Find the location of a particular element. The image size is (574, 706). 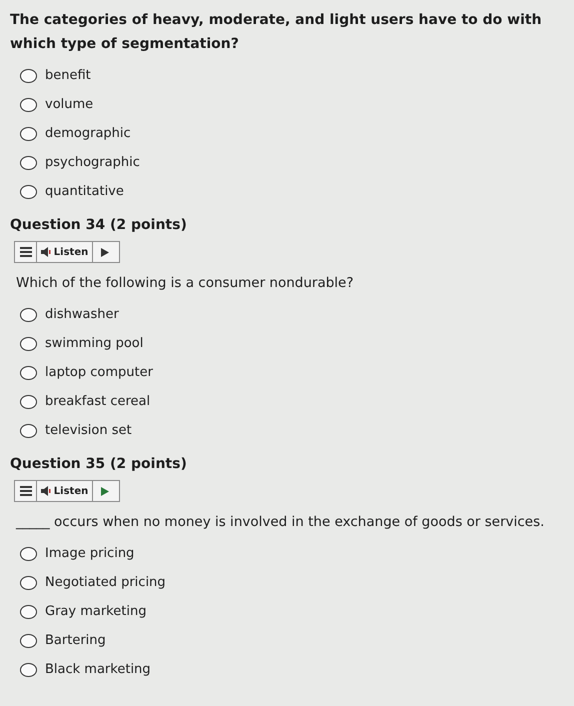

option-label: demographic is located at coordinates (88, 133).